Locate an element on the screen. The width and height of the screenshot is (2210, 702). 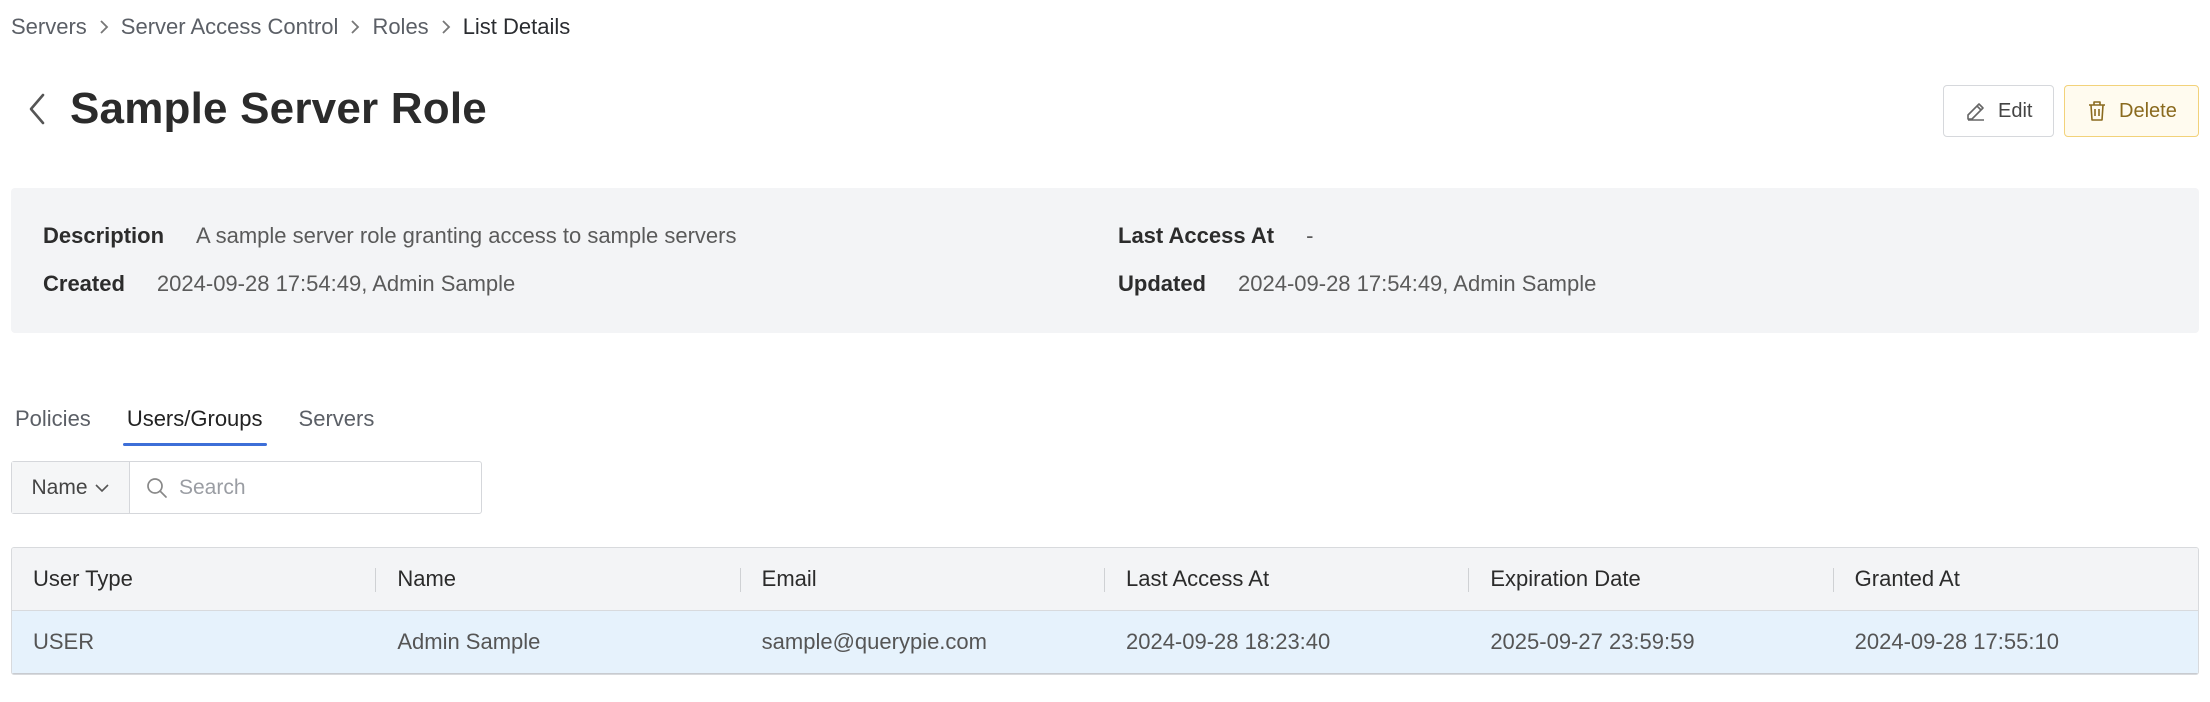
cell-granted-at: 2024-09-28 17:55:10 is located at coordinates (1956, 641).